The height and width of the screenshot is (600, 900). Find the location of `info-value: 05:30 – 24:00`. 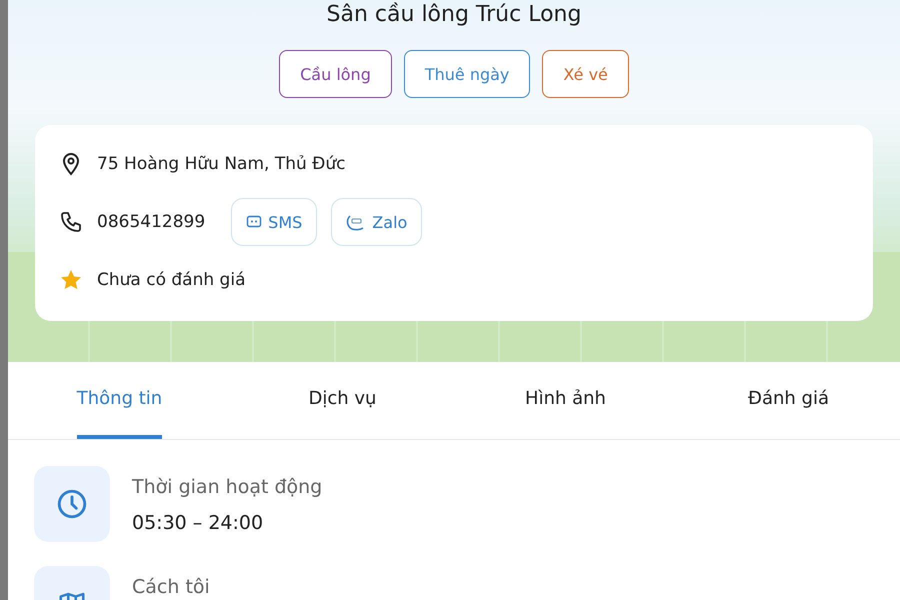

info-value: 05:30 – 24:00 is located at coordinates (198, 523).